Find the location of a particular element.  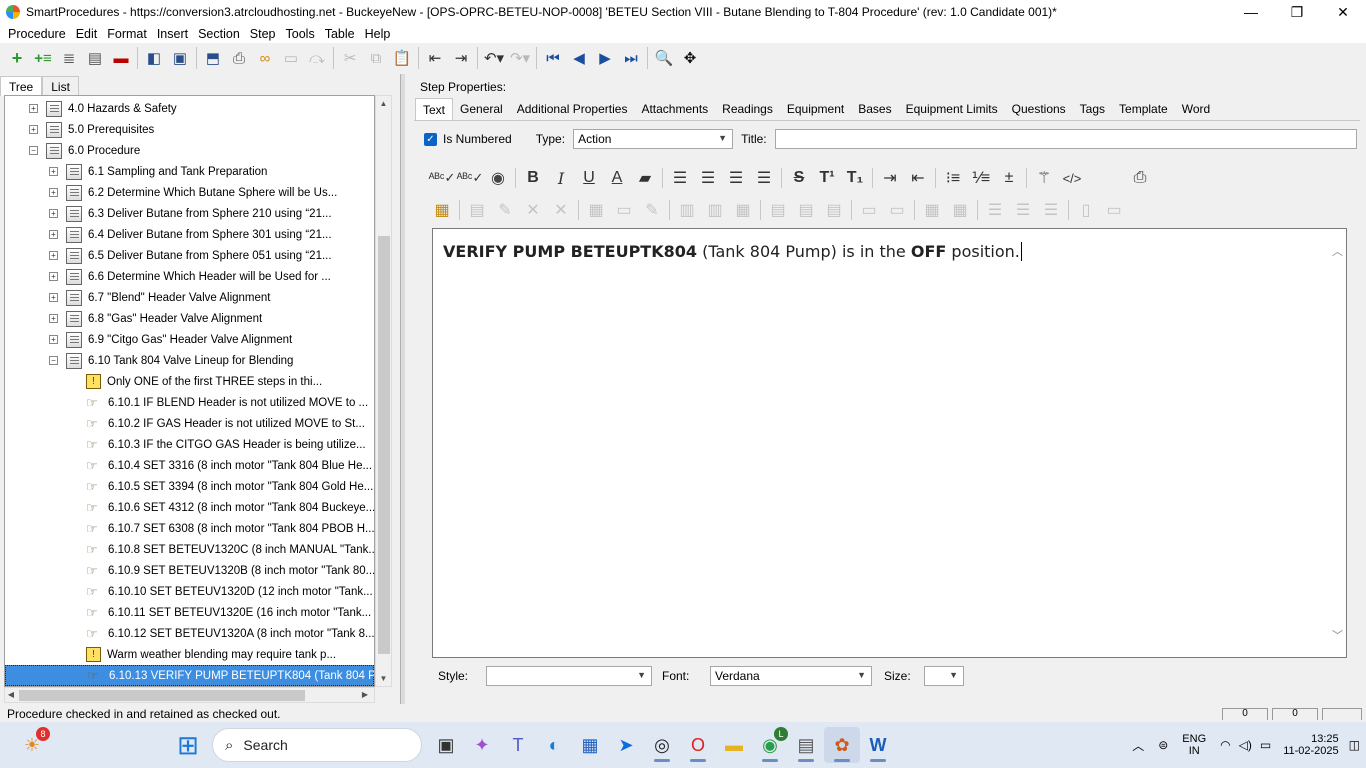

print-icon: ⎙ is located at coordinates (239, 58).